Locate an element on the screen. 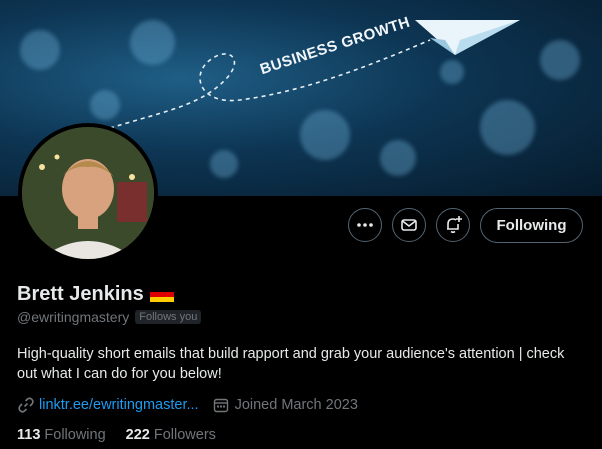 The width and height of the screenshot is (602, 449). more-horizontal-icon is located at coordinates (365, 225).